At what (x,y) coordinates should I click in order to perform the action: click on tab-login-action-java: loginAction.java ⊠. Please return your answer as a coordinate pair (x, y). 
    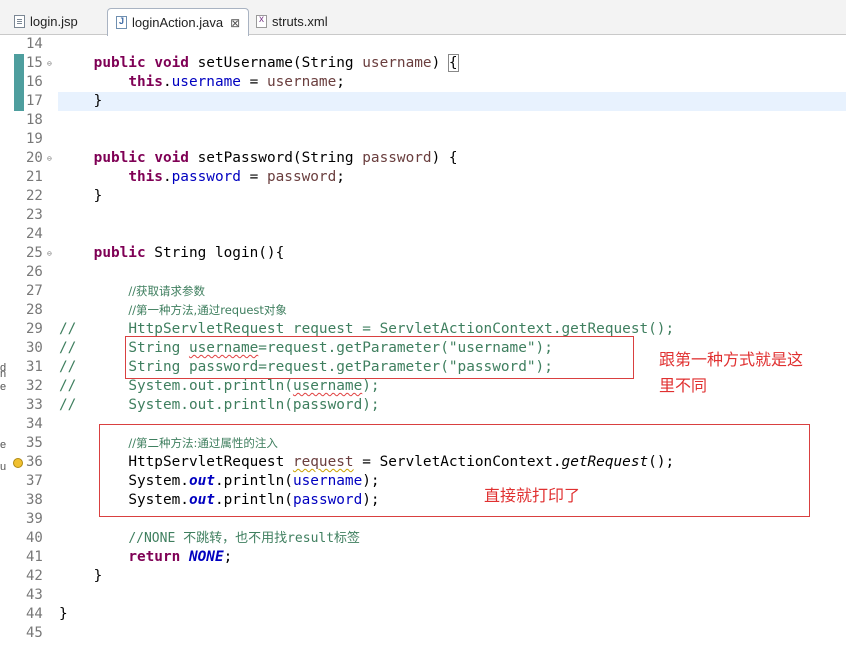
    Looking at the image, I should click on (178, 22).